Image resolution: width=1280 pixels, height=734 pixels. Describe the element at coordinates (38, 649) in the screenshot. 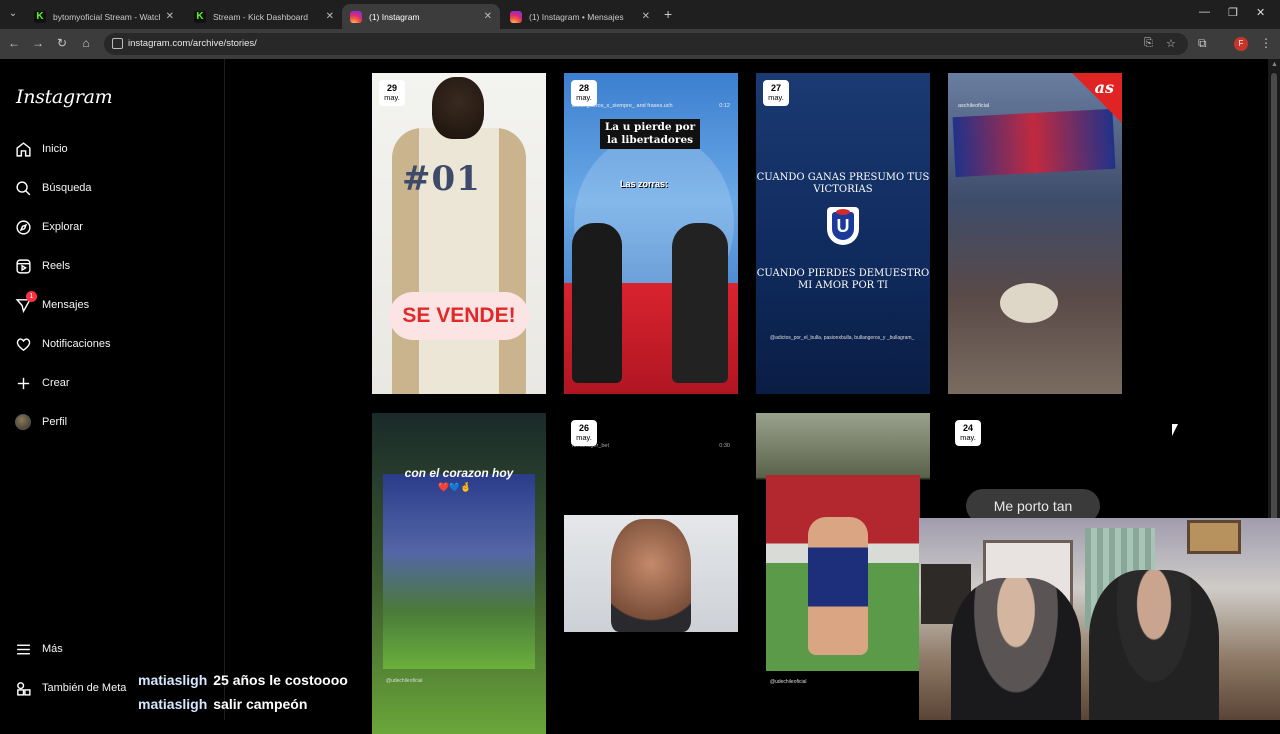

I see `sidebar-item-mas: Más` at that location.